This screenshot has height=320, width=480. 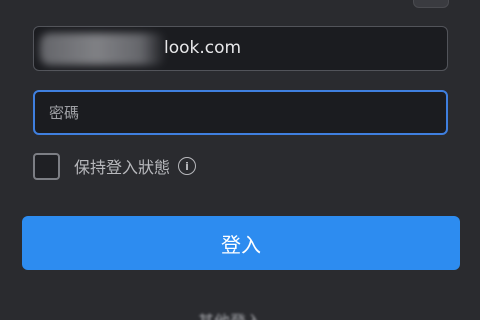 I want to click on password-input, so click(x=240, y=112).